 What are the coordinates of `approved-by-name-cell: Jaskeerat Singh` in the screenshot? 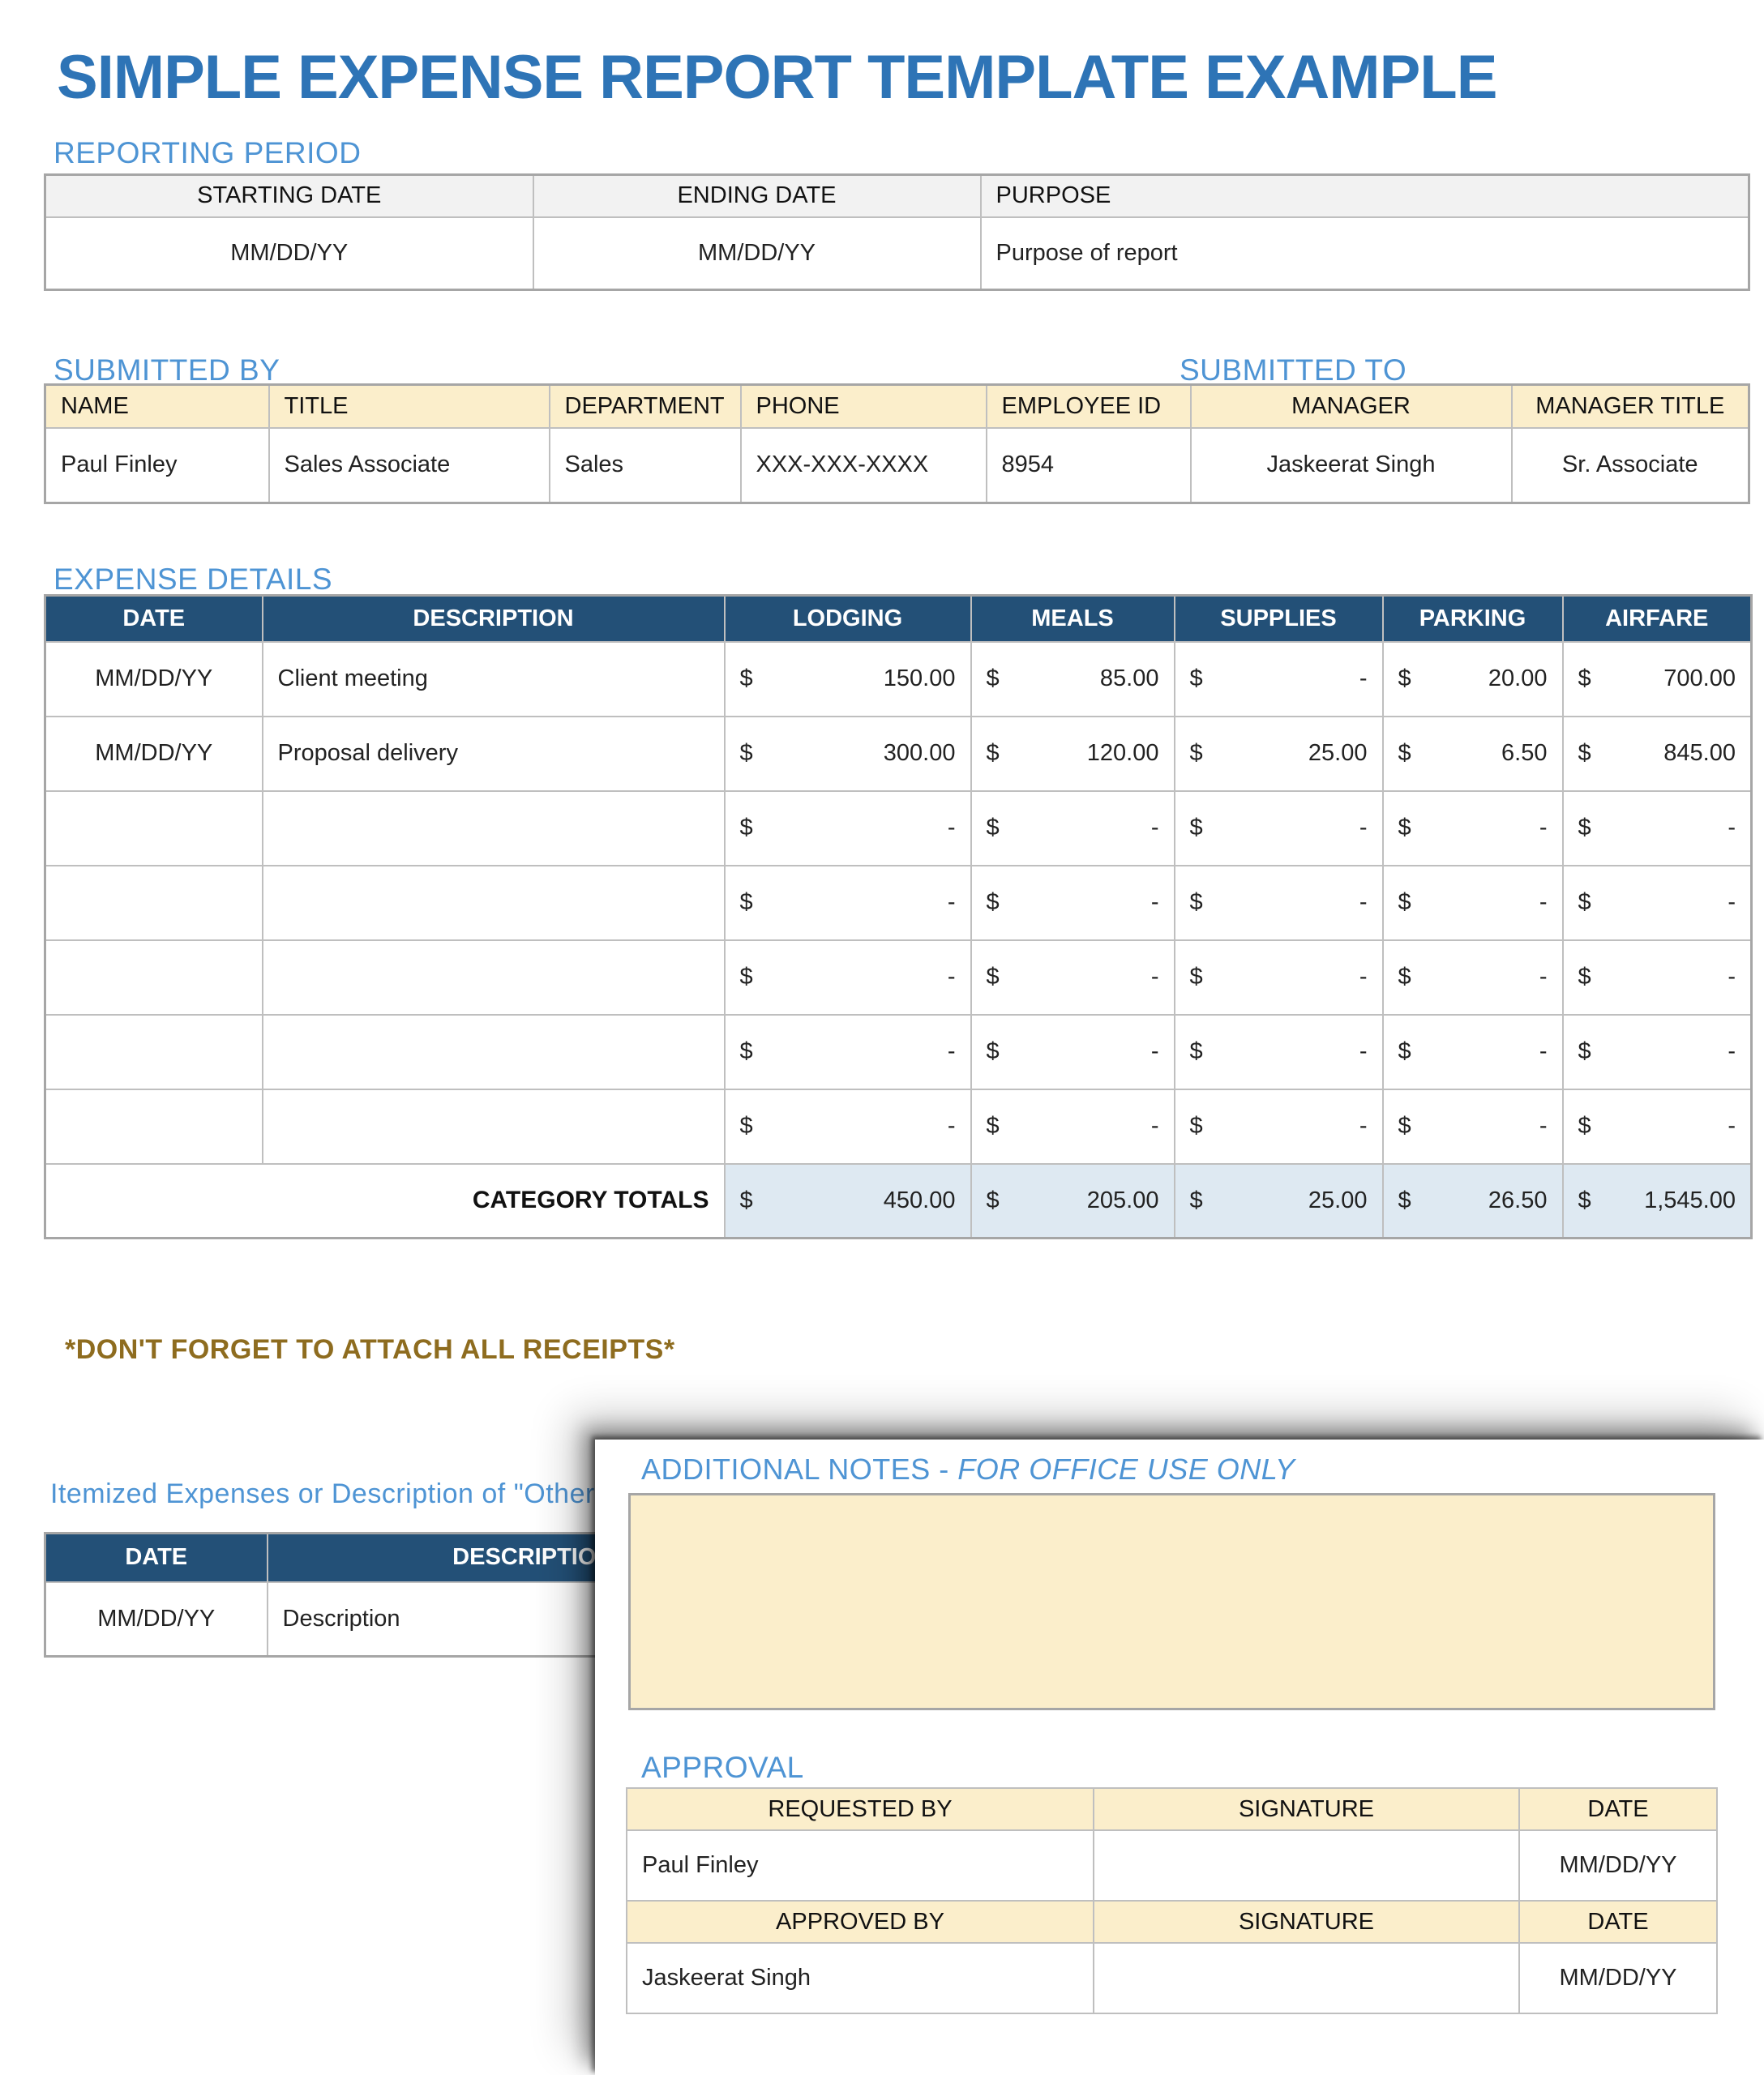 It's located at (860, 1978).